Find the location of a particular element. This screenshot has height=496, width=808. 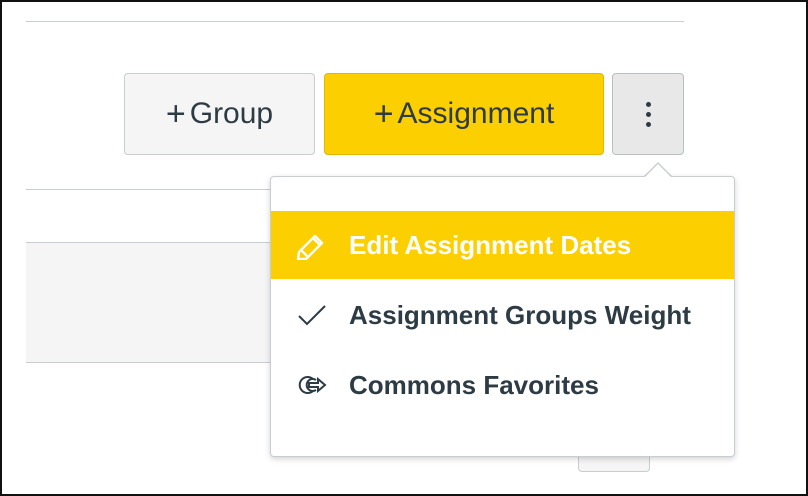

kebab-vertical-icon is located at coordinates (648, 114).